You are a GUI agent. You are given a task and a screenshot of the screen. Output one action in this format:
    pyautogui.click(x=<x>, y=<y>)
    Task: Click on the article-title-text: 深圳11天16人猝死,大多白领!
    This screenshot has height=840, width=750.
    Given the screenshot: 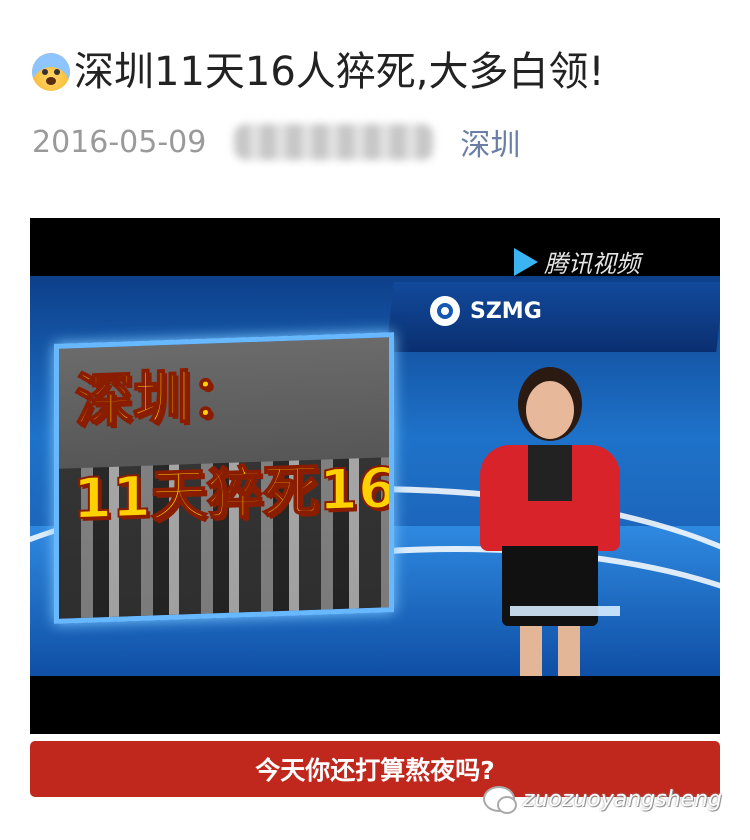 What is the action you would take?
    pyautogui.click(x=339, y=72)
    